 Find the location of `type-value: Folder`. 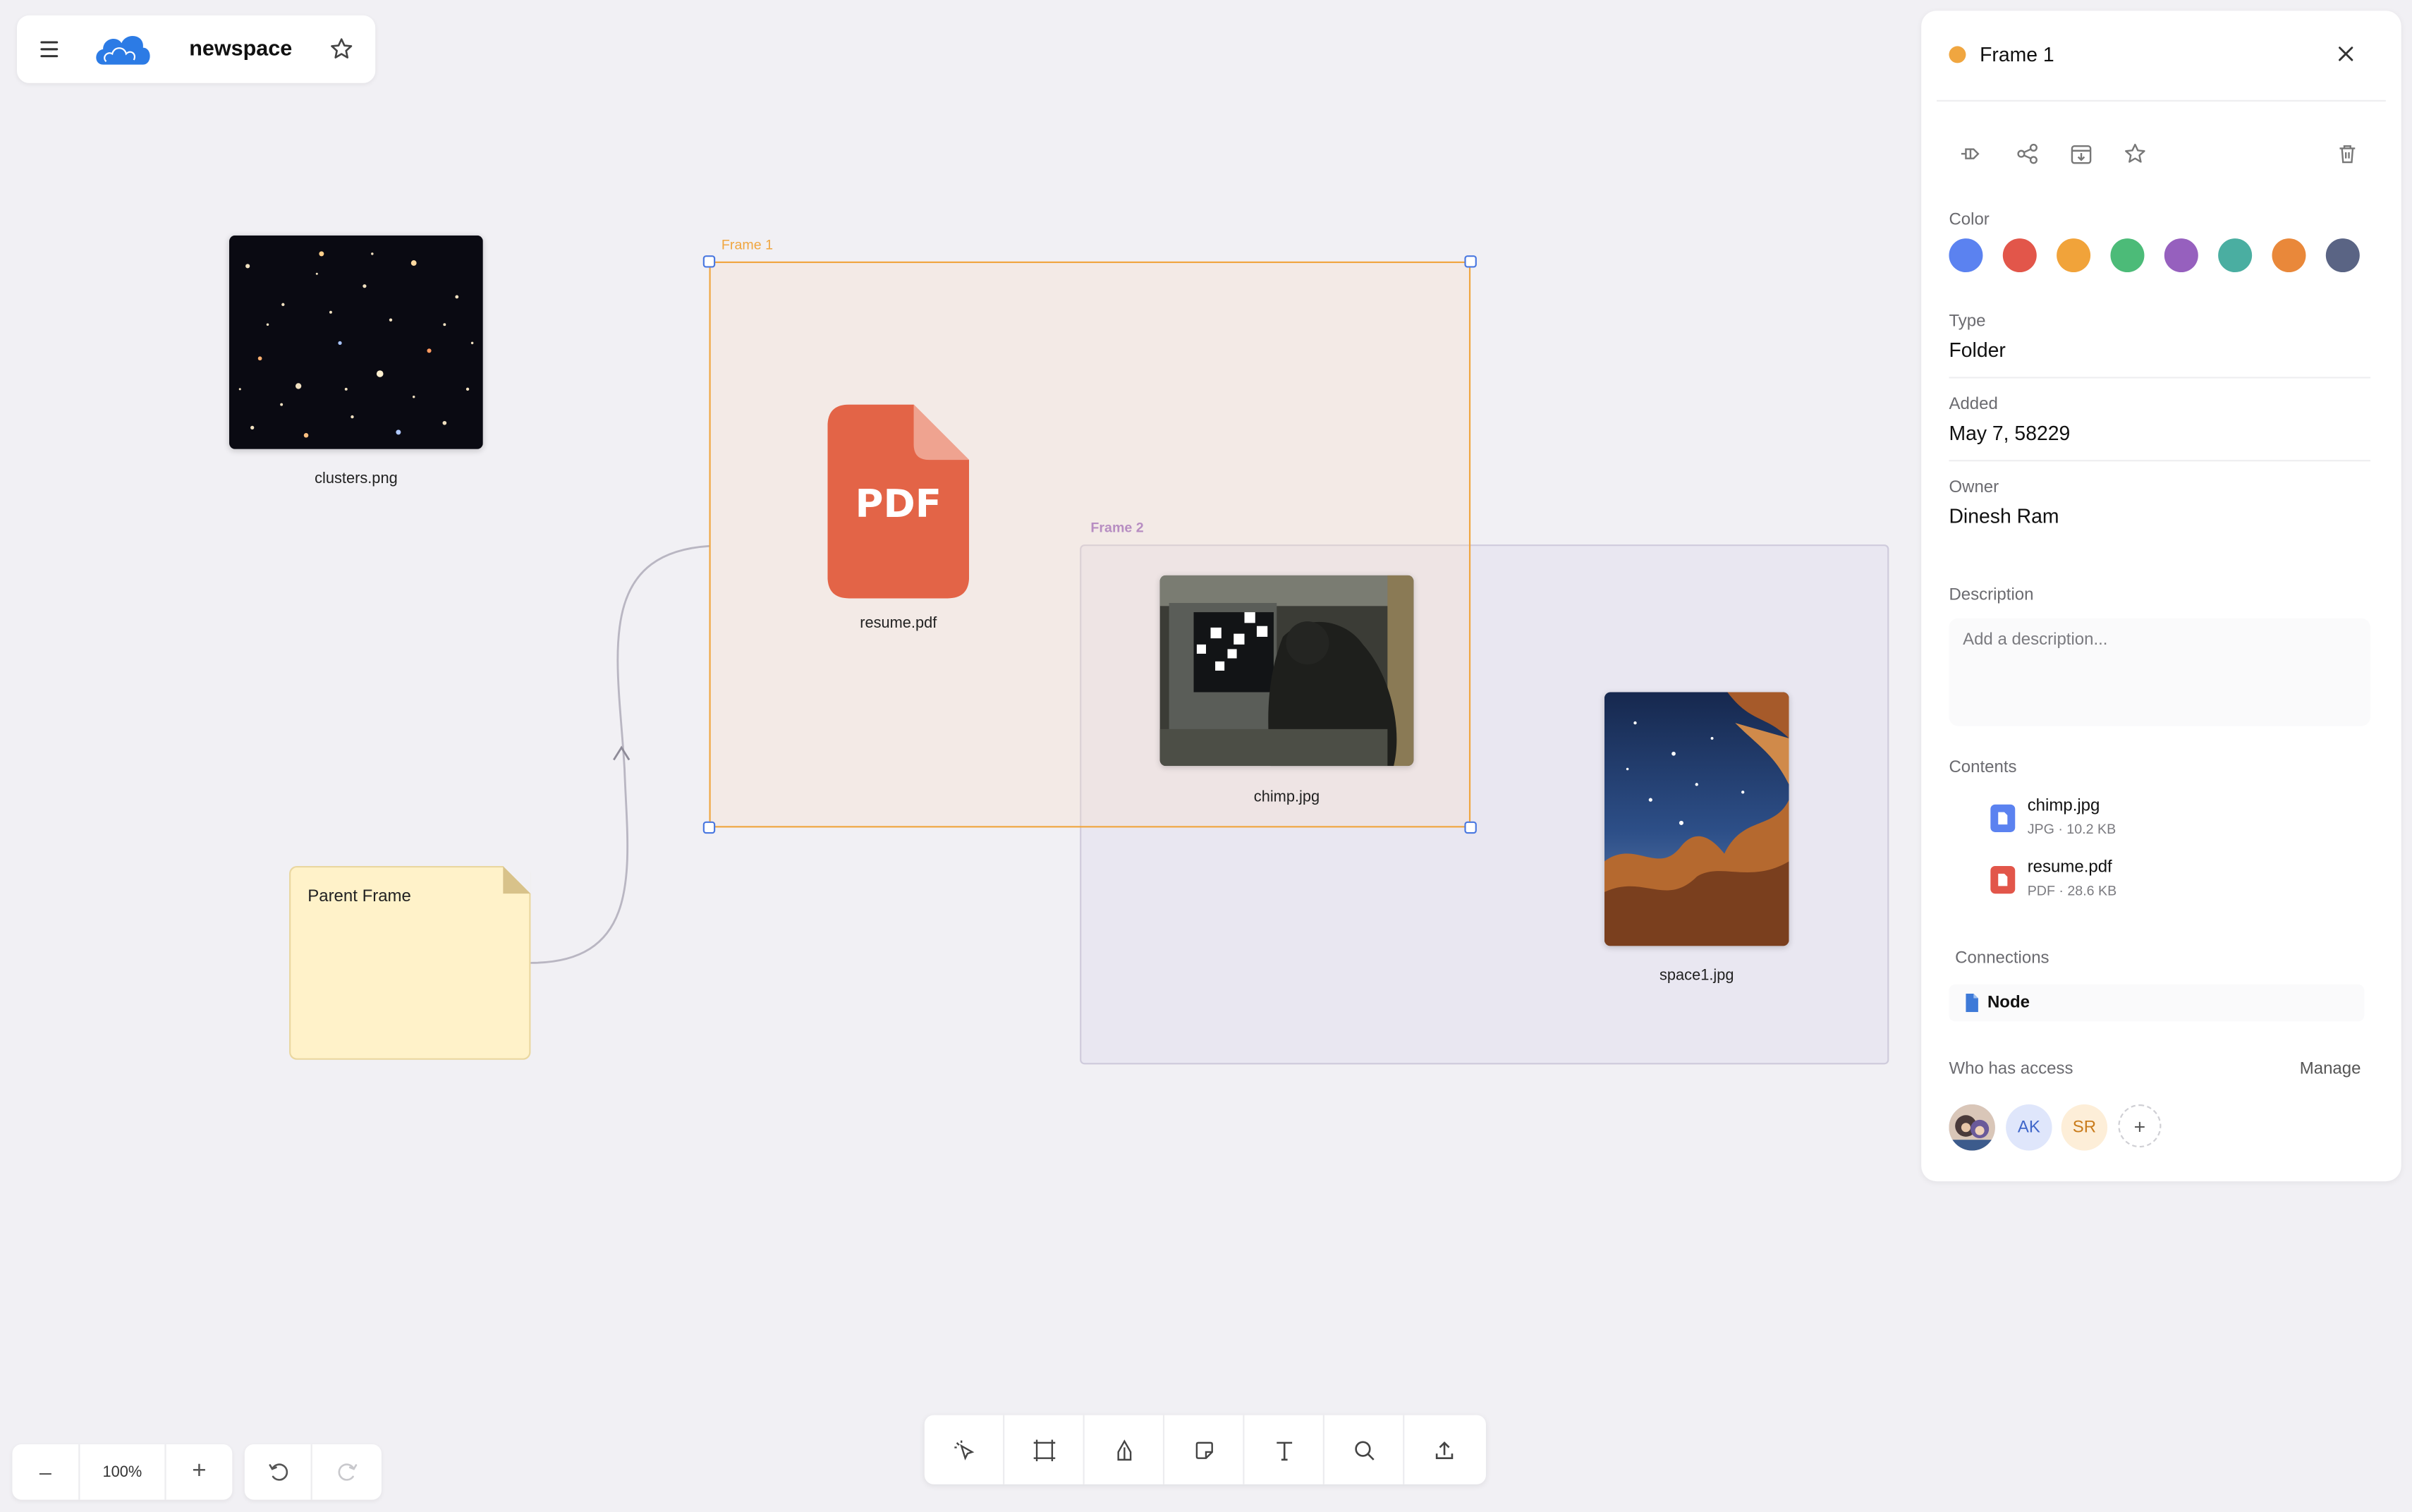

type-value: Folder is located at coordinates (1977, 350).